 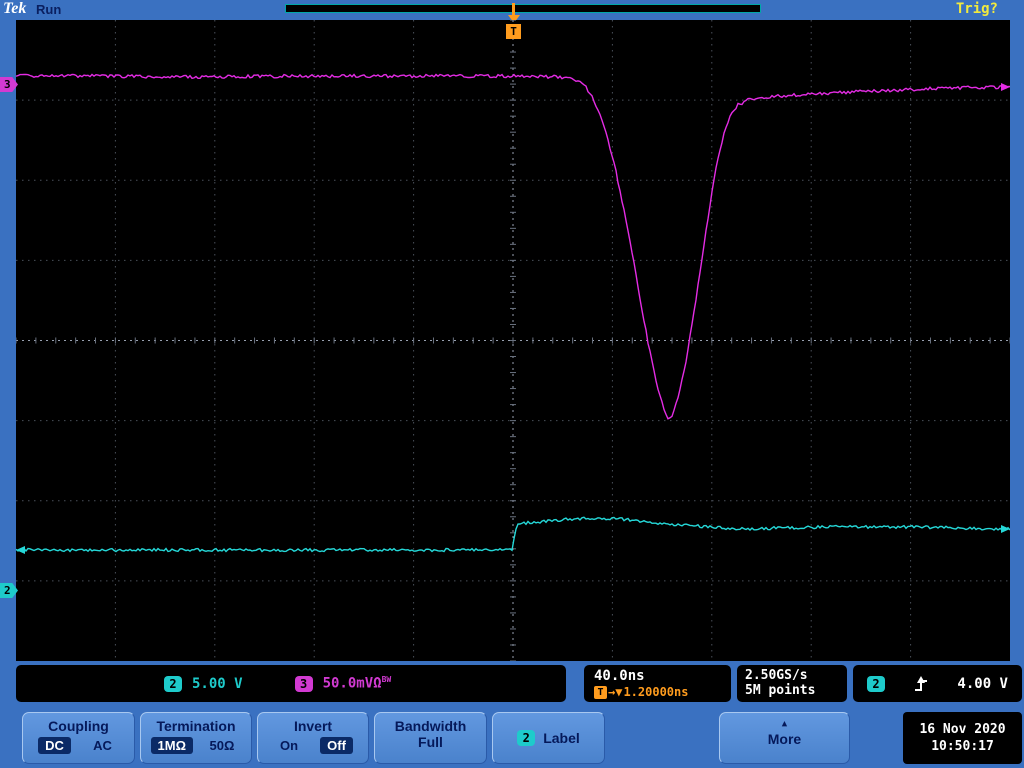 What do you see at coordinates (962, 729) in the screenshot?
I see `date-value: 16 Nov 2020` at bounding box center [962, 729].